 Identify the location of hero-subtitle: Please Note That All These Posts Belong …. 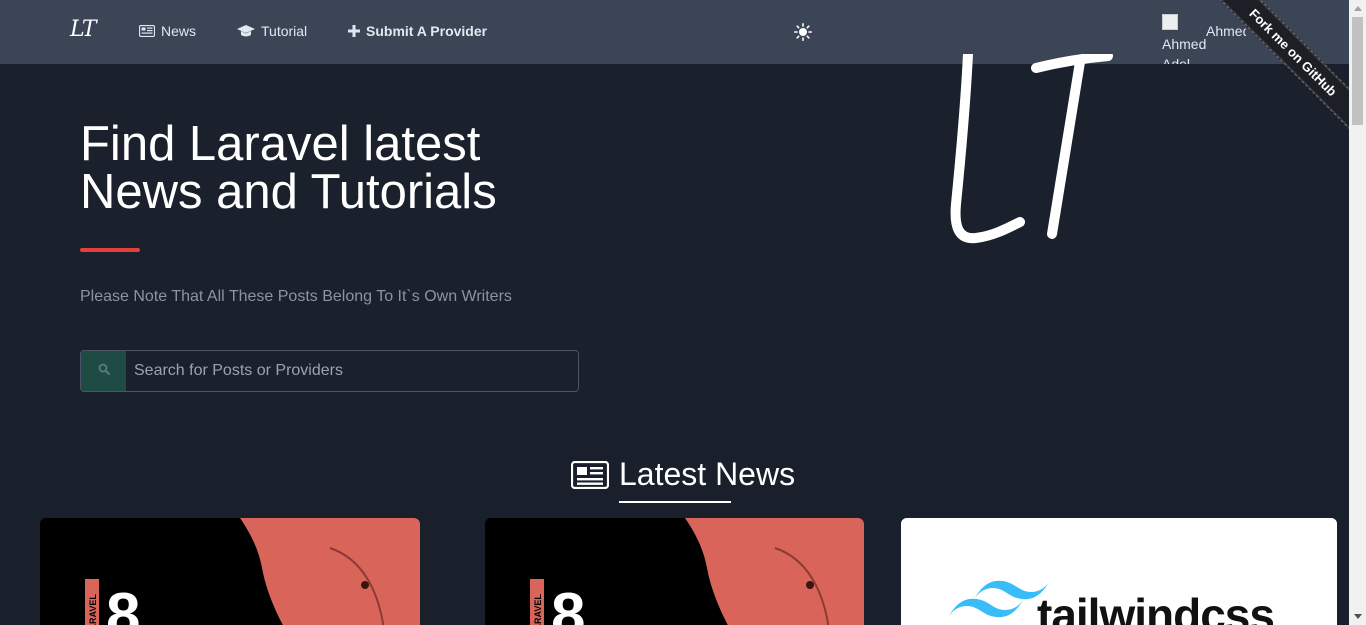
(296, 296).